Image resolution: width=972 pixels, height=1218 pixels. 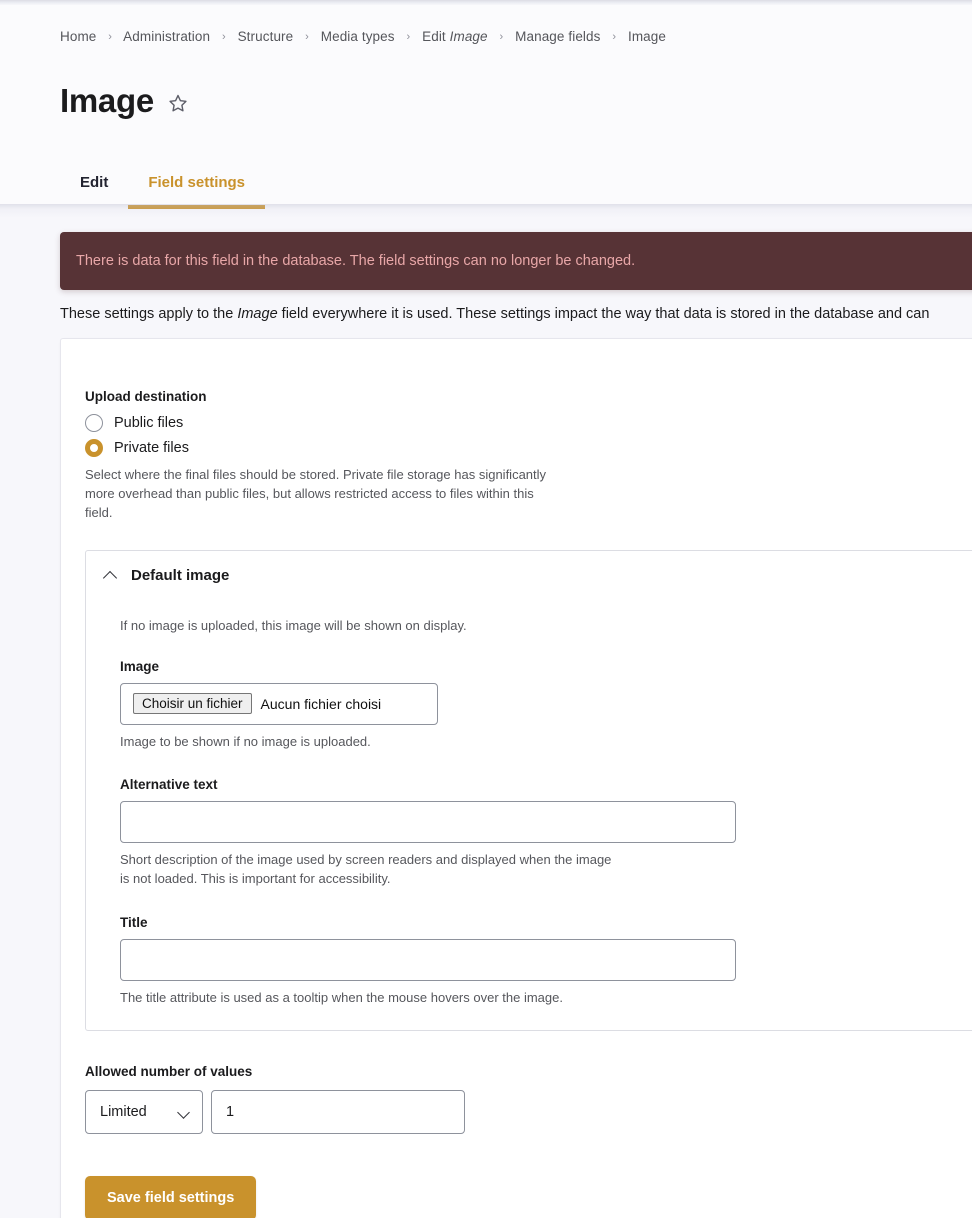 What do you see at coordinates (180, 575) in the screenshot?
I see `default-image-title: Default image` at bounding box center [180, 575].